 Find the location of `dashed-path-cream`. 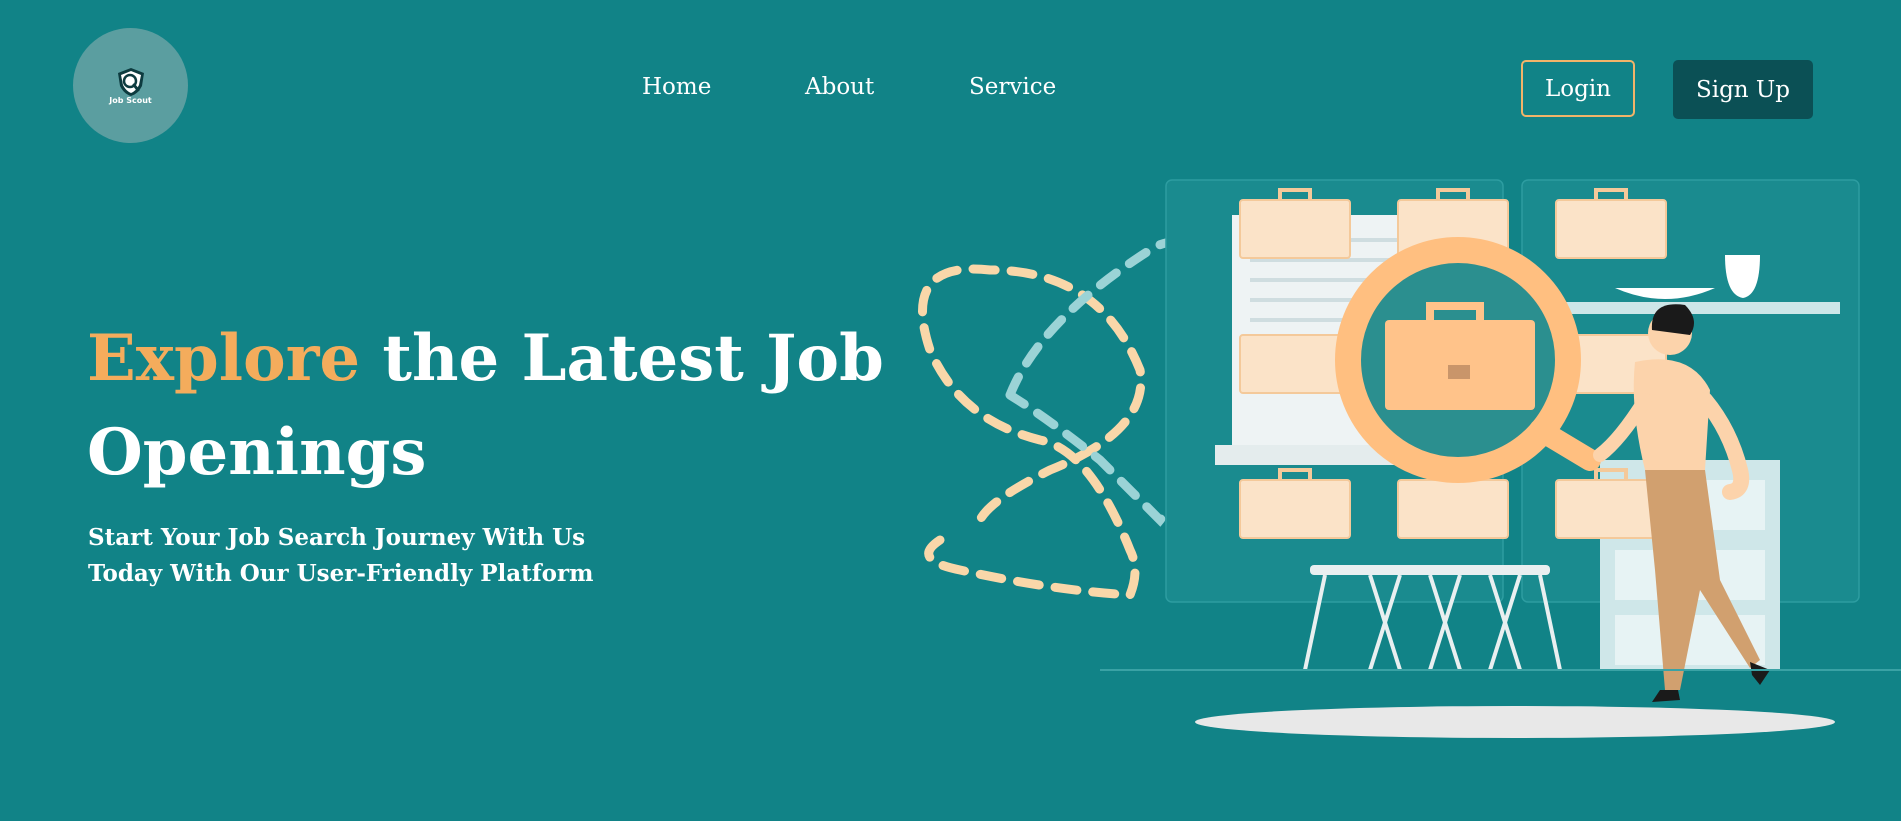

dashed-path-cream is located at coordinates (1032, 432).